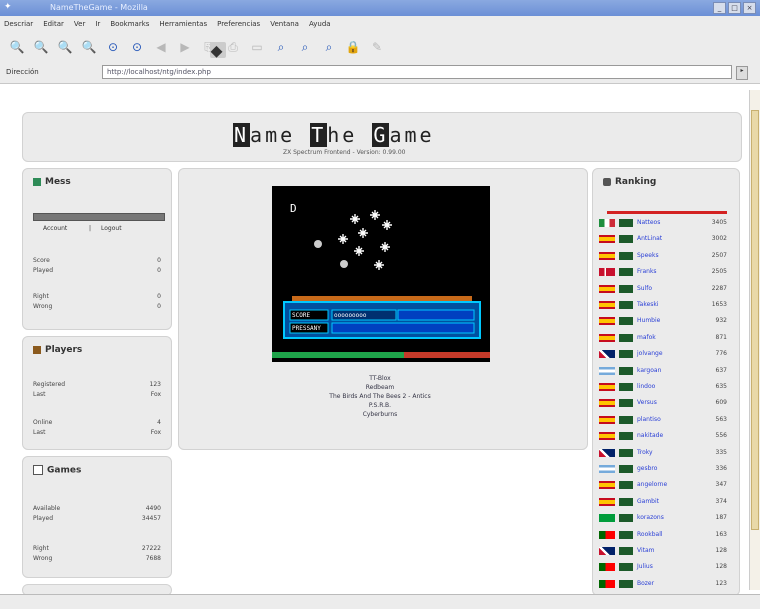  I want to click on ranking-player-link: Rookball, so click(650, 534).